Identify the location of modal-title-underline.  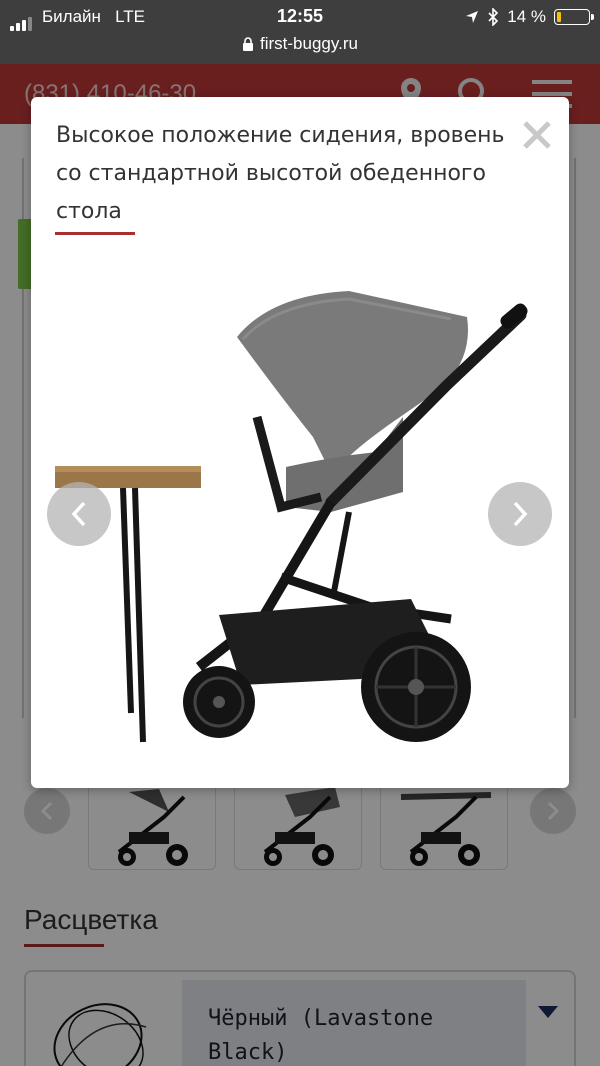
(95, 233).